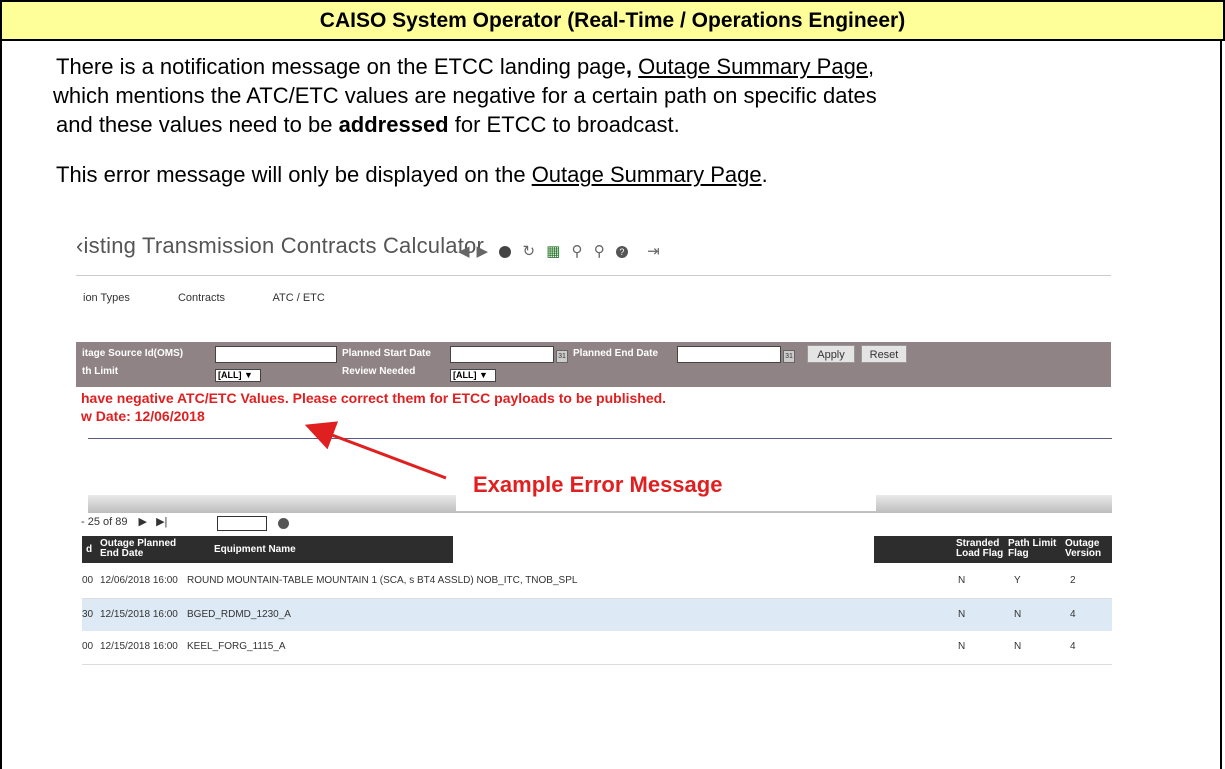 Image resolution: width=1225 pixels, height=769 pixels. I want to click on col-header-equipment: Equipment Name, so click(255, 550).